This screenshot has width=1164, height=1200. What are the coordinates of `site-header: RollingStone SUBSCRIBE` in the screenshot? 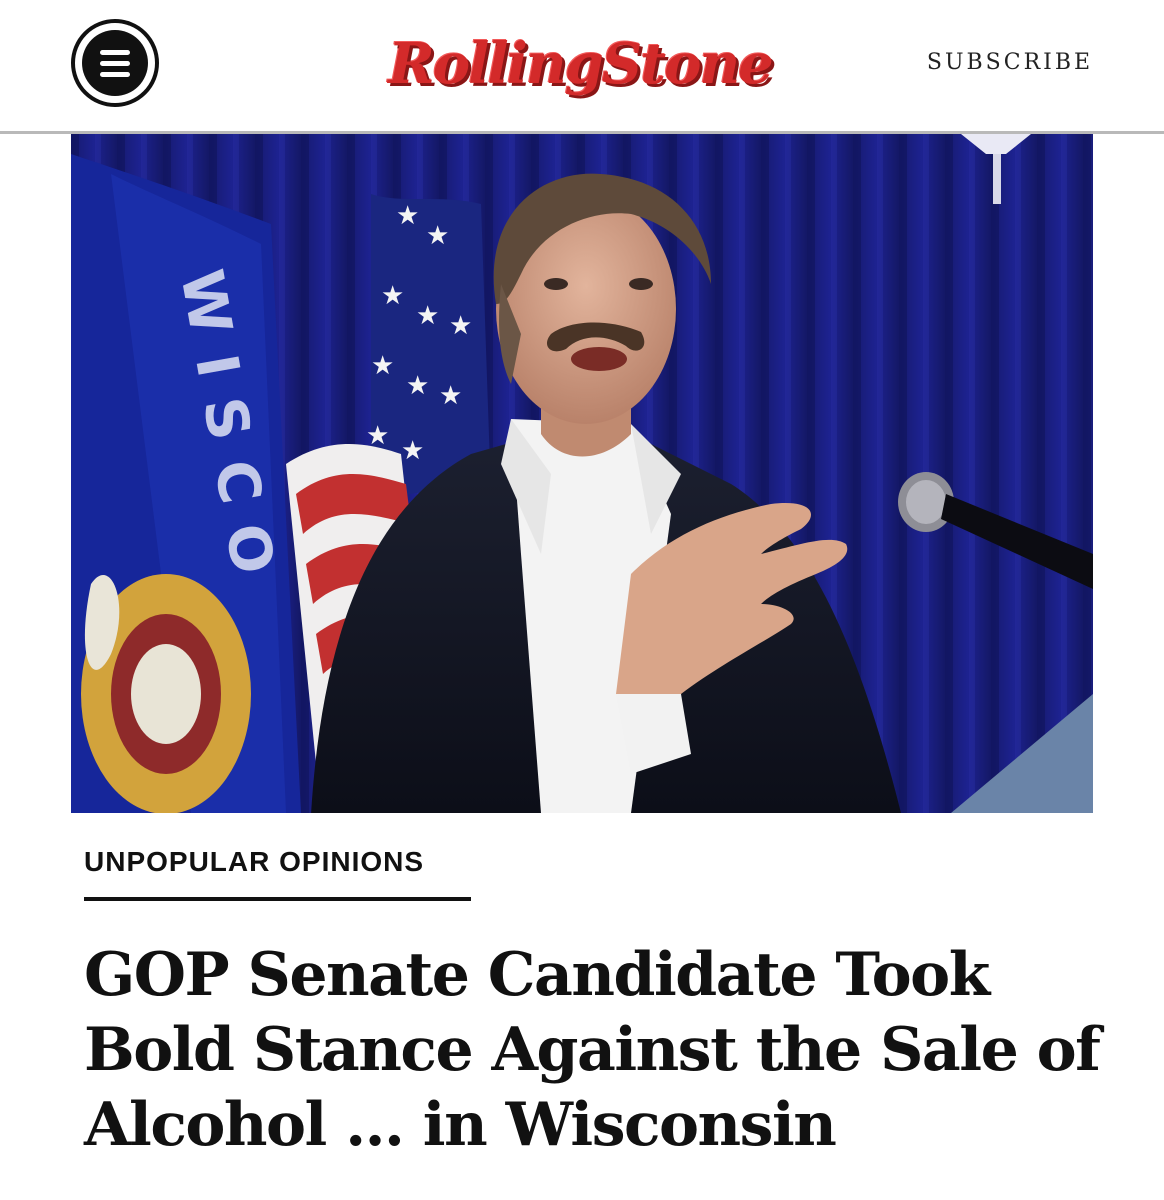 It's located at (582, 66).